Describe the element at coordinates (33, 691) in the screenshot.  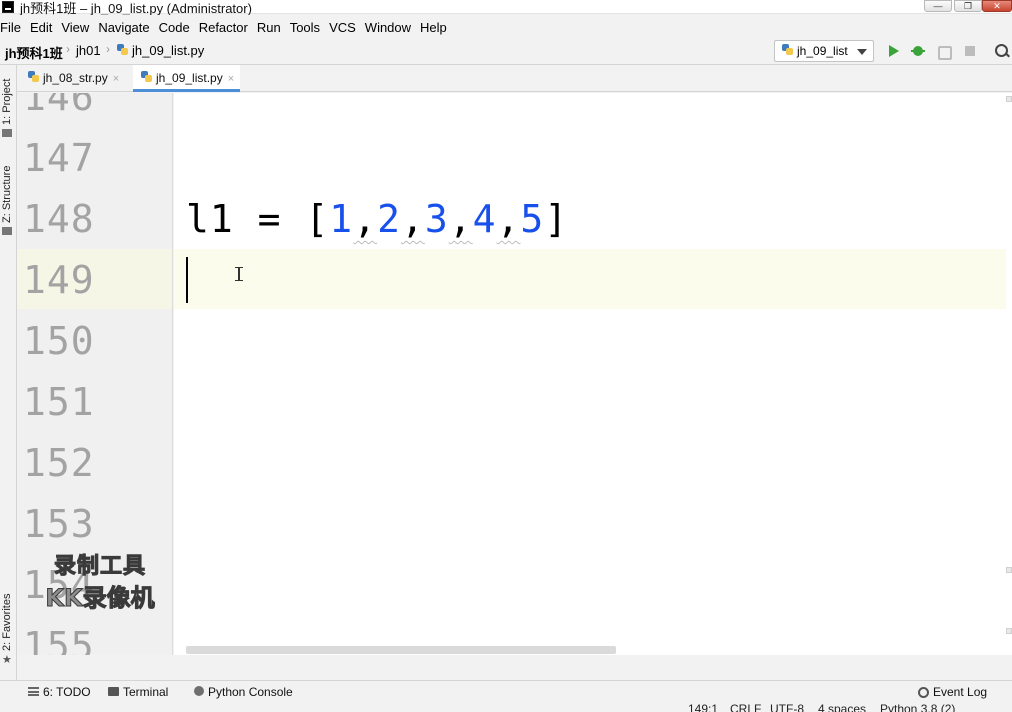
I see `todo-list-icon` at that location.